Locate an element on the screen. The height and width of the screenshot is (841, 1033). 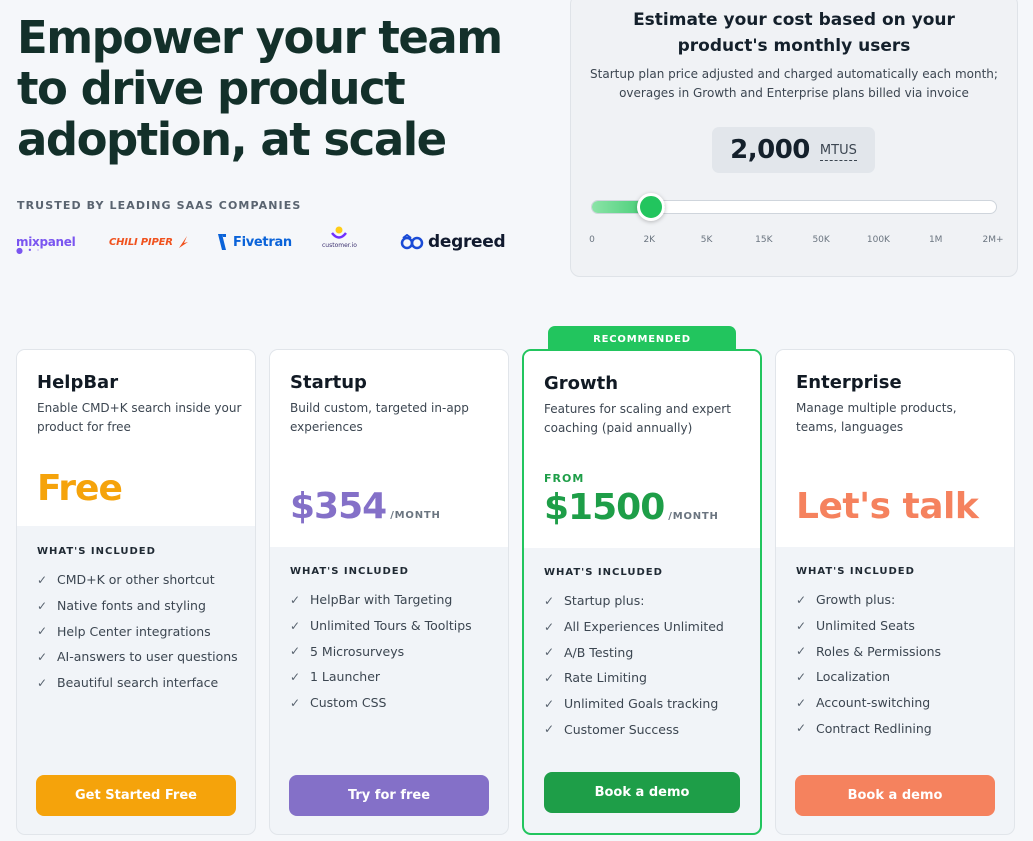
feature-item: ✓ Localization is located at coordinates (868, 677).